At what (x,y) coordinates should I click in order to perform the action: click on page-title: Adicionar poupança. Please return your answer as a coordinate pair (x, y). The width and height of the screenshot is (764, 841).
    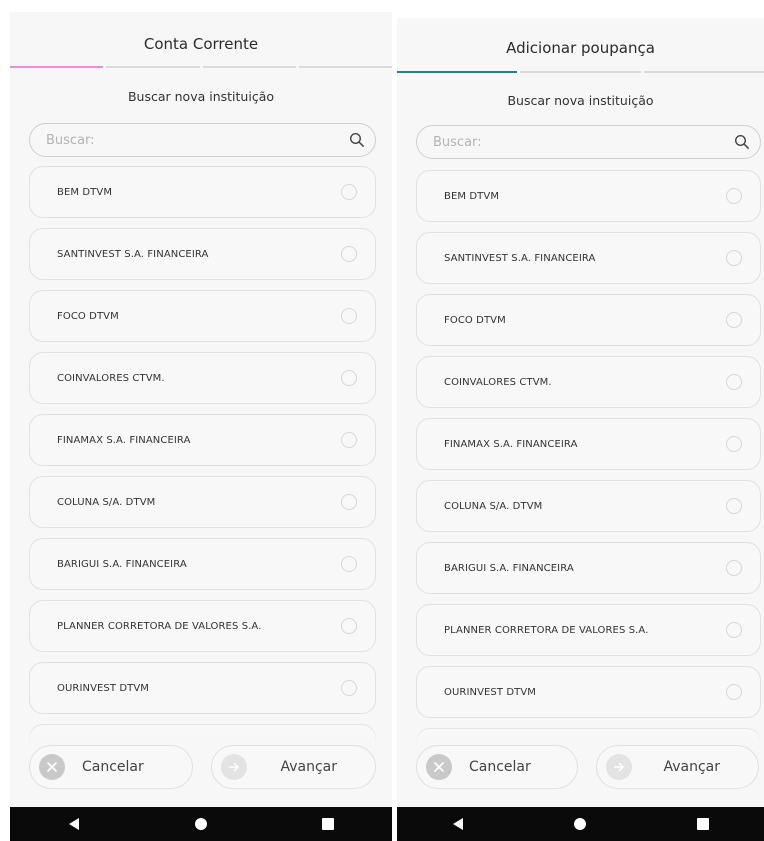
    Looking at the image, I should click on (580, 48).